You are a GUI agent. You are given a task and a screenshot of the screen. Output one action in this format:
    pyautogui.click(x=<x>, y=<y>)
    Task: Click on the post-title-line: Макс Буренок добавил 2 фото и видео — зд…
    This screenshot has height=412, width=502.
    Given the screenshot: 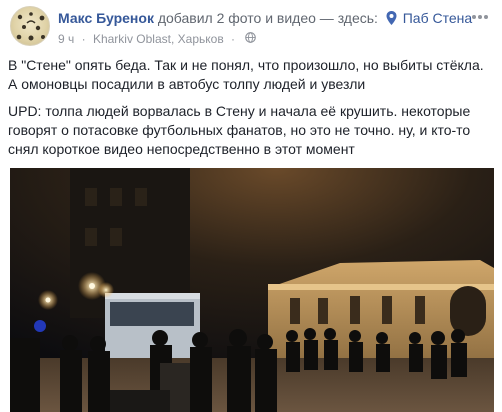 What is the action you would take?
    pyautogui.click(x=265, y=18)
    